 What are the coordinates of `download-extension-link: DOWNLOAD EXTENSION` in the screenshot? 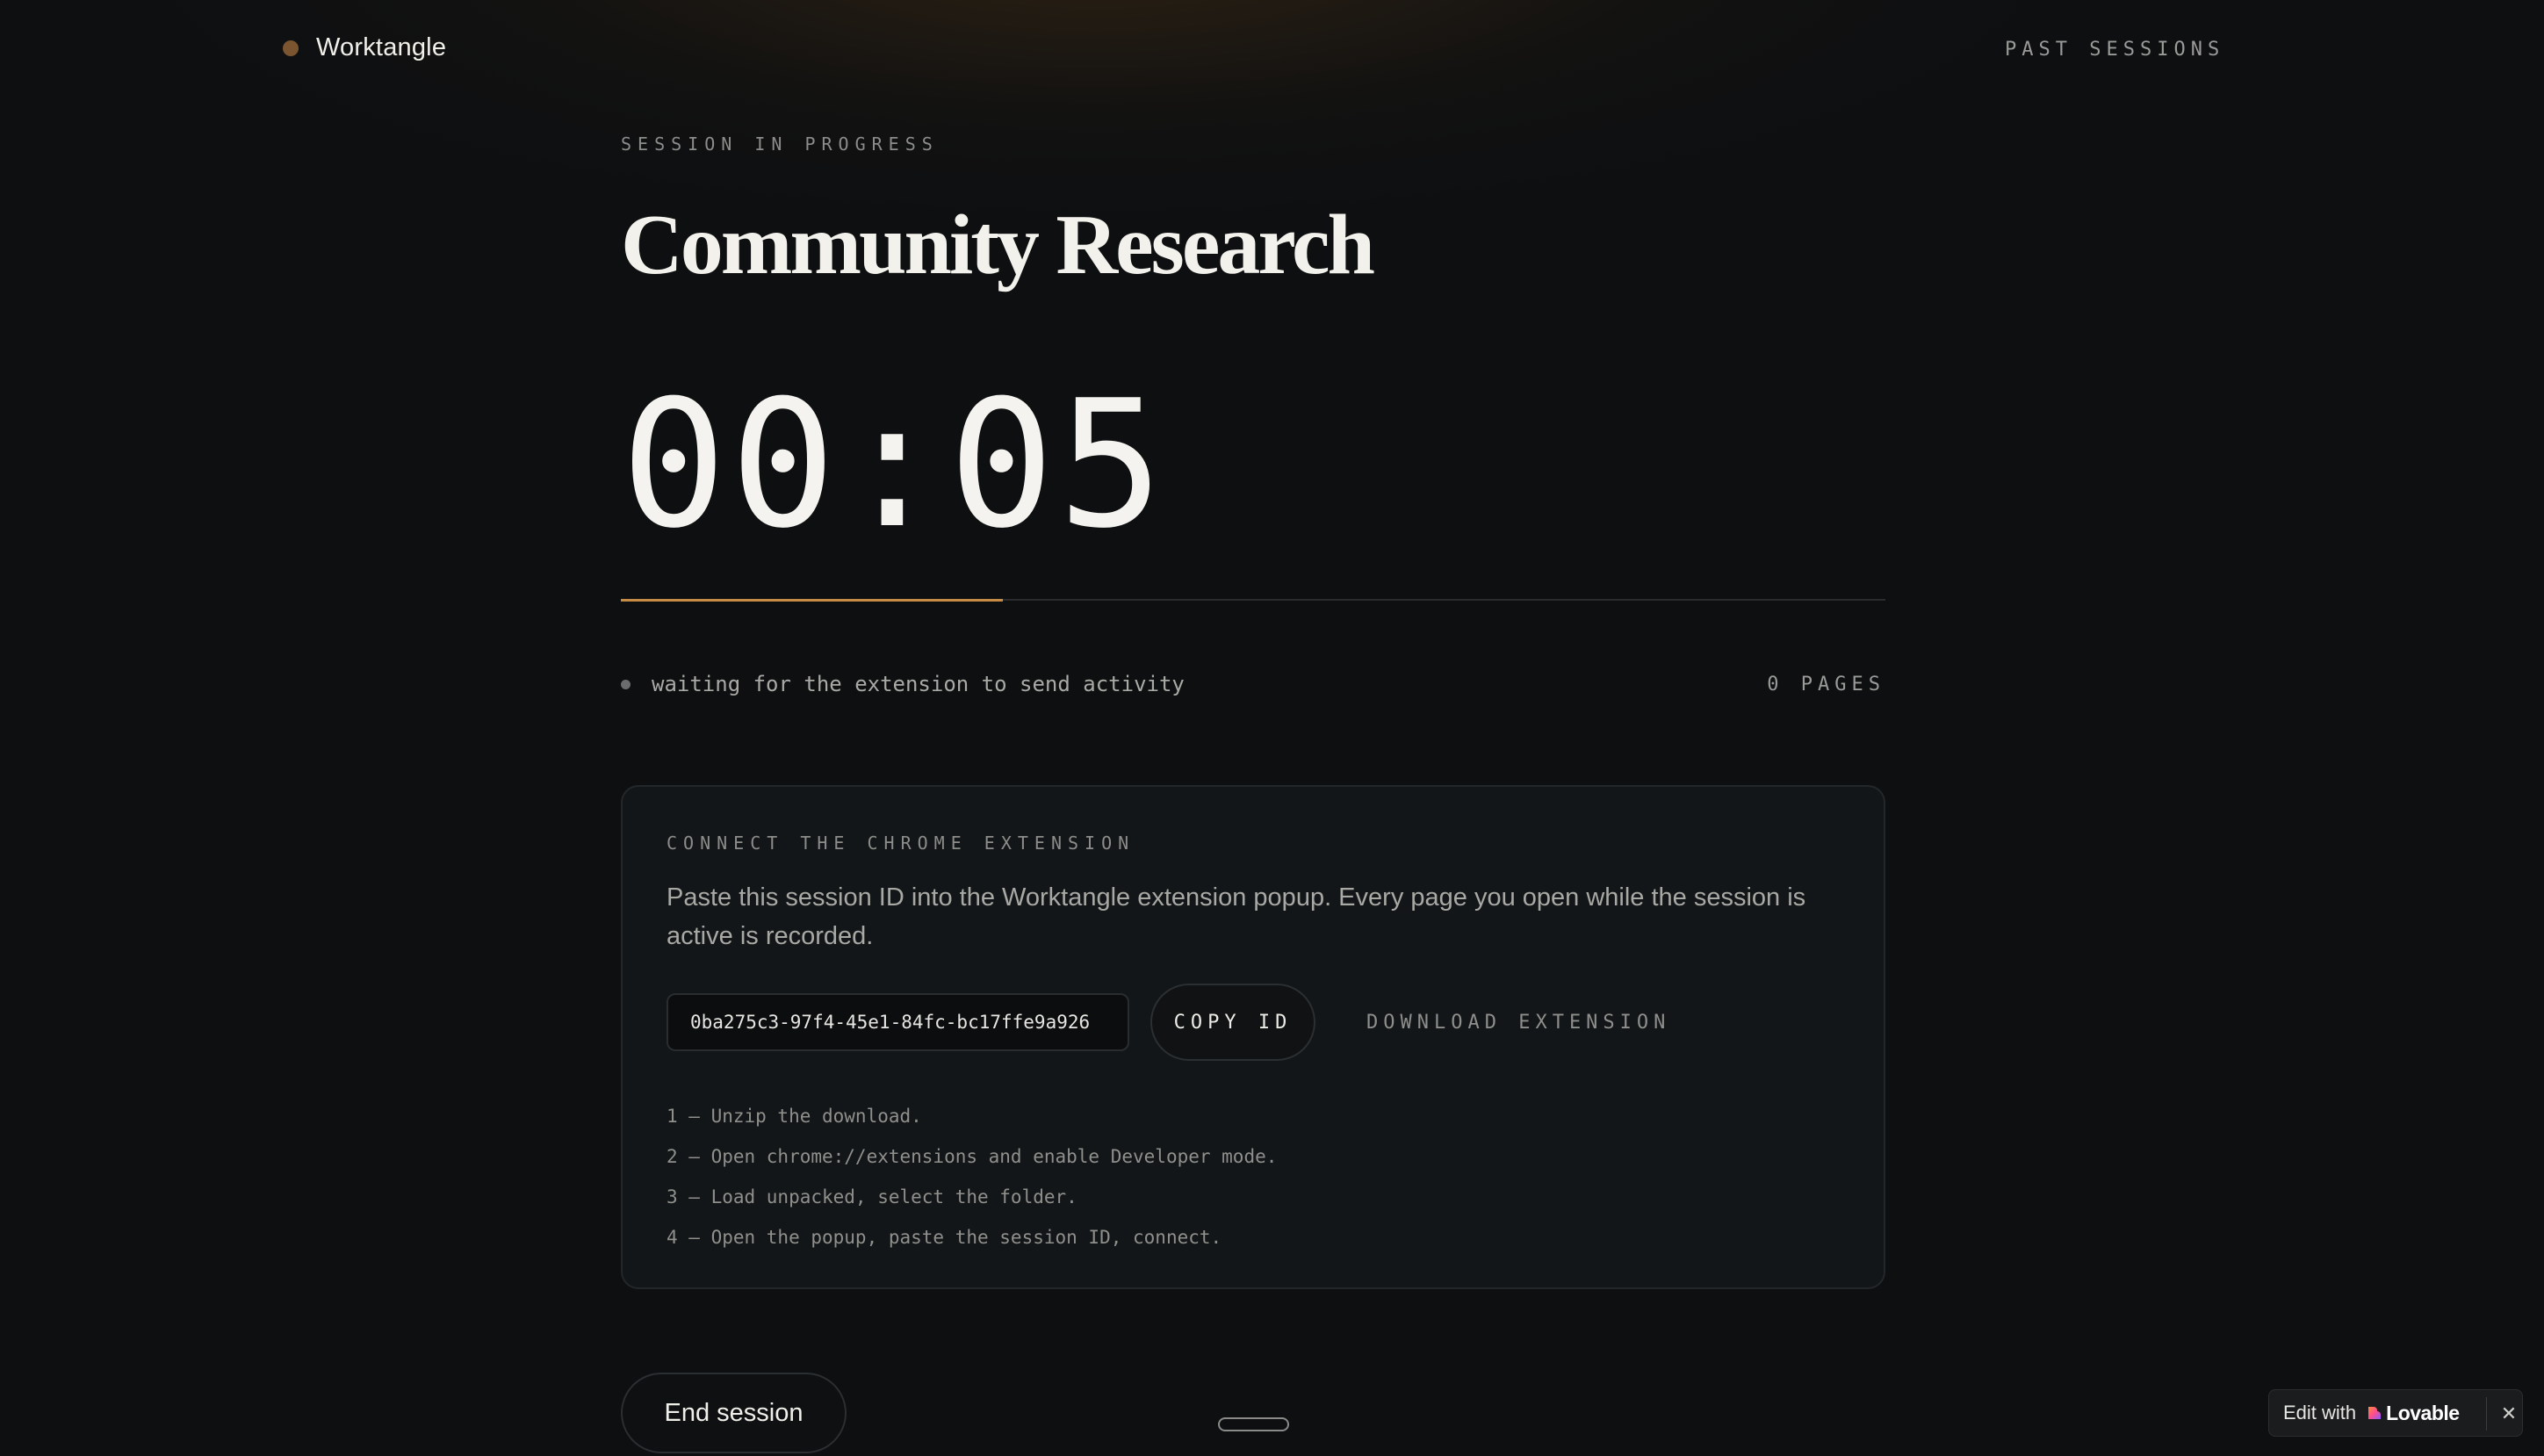 It's located at (1518, 1023).